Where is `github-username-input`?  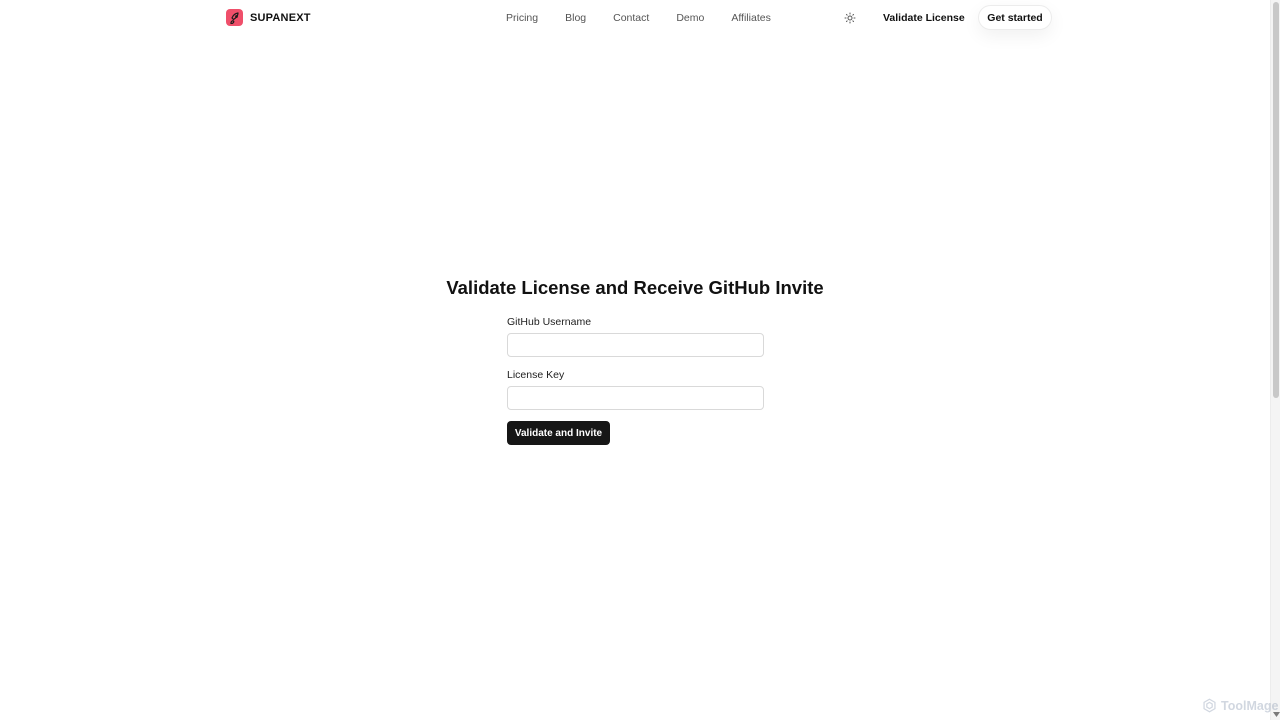
github-username-input is located at coordinates (635, 345).